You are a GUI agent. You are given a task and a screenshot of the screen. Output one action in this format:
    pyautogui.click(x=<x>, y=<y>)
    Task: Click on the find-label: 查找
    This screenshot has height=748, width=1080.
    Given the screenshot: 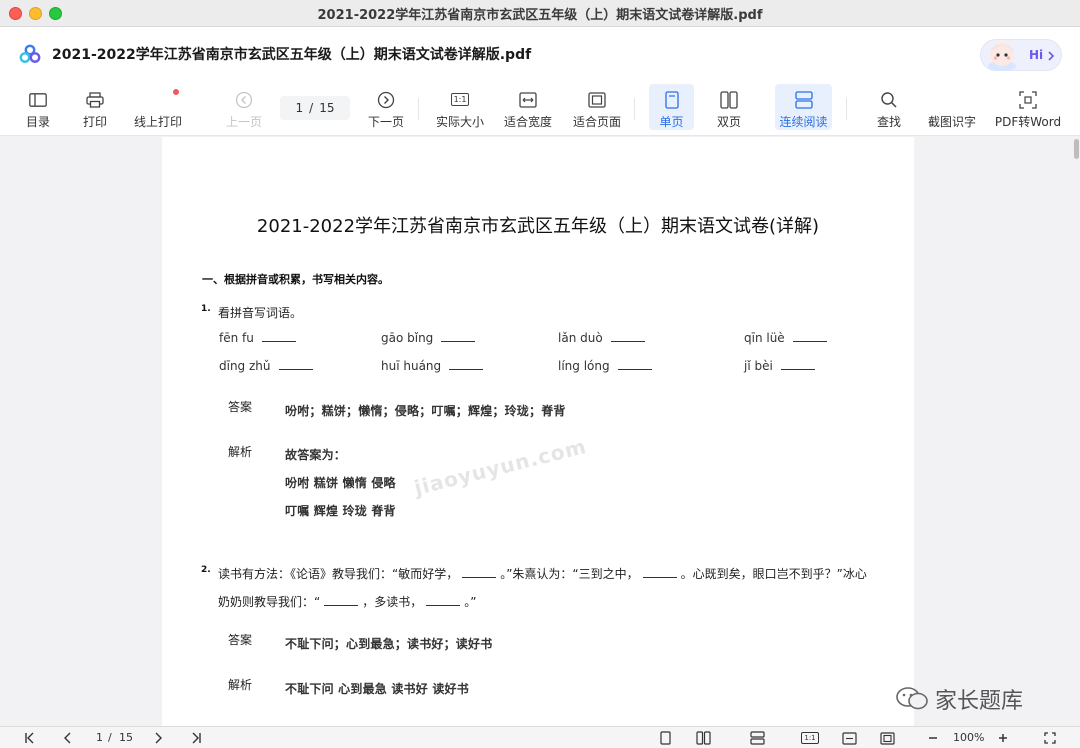 What is the action you would take?
    pyautogui.click(x=888, y=122)
    